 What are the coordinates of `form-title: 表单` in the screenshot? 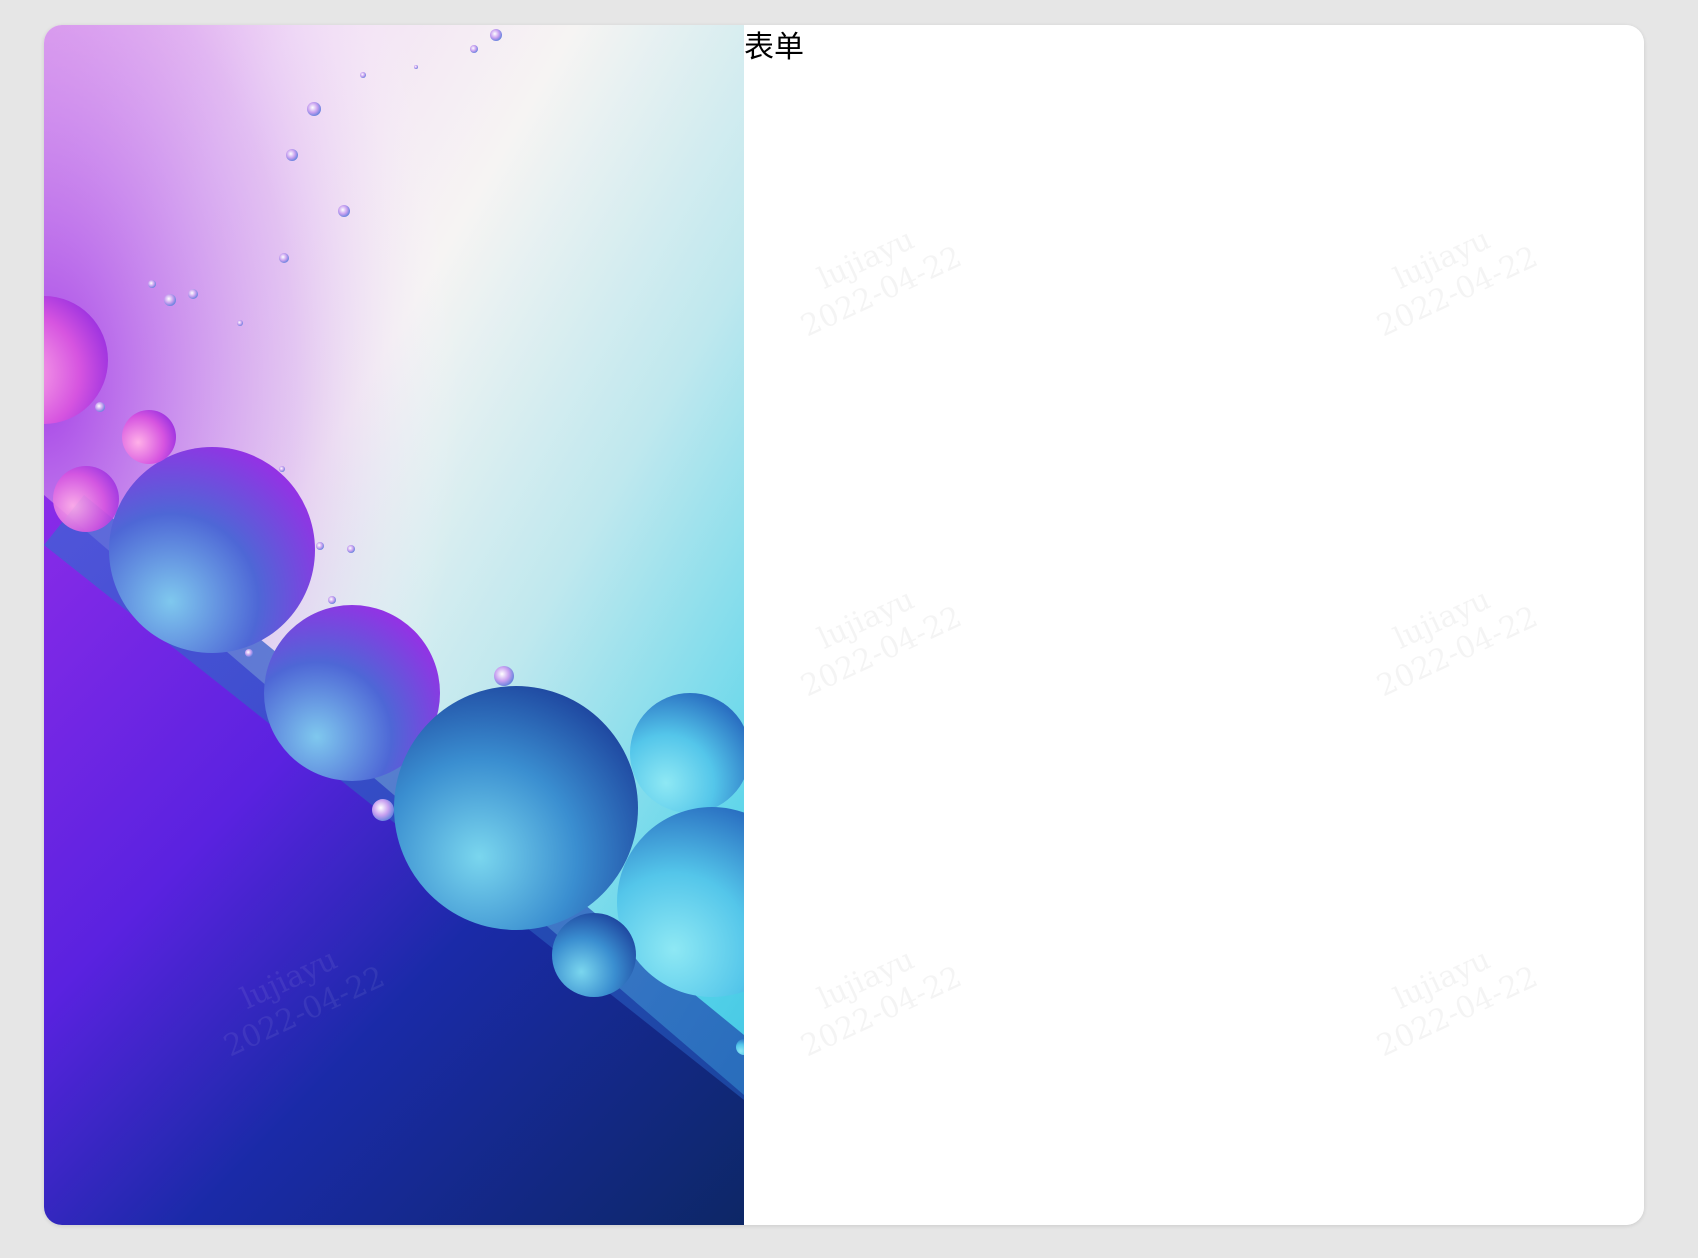 It's located at (774, 47).